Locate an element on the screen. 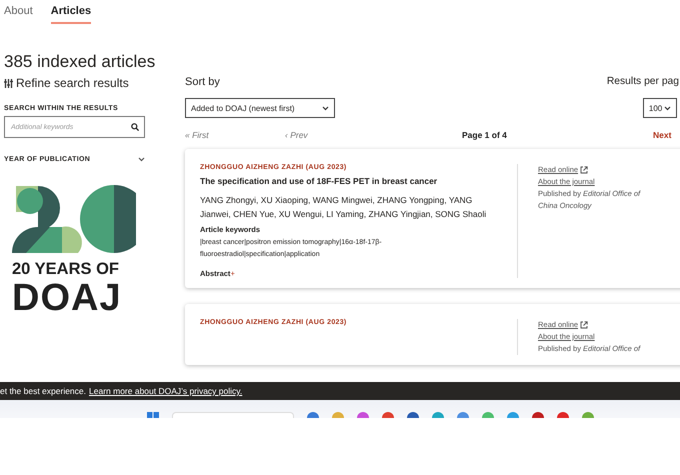  per-page-label: Results per pag is located at coordinates (642, 82).